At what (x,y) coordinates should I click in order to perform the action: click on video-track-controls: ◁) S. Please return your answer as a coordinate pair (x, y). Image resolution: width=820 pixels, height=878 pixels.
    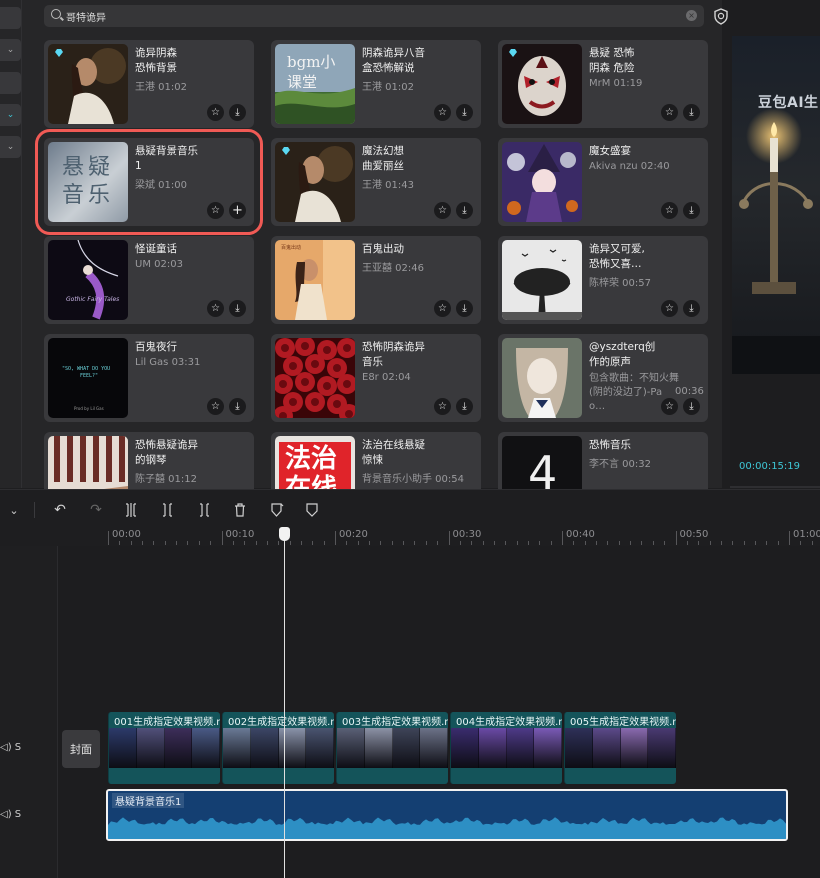
    Looking at the image, I should click on (10, 747).